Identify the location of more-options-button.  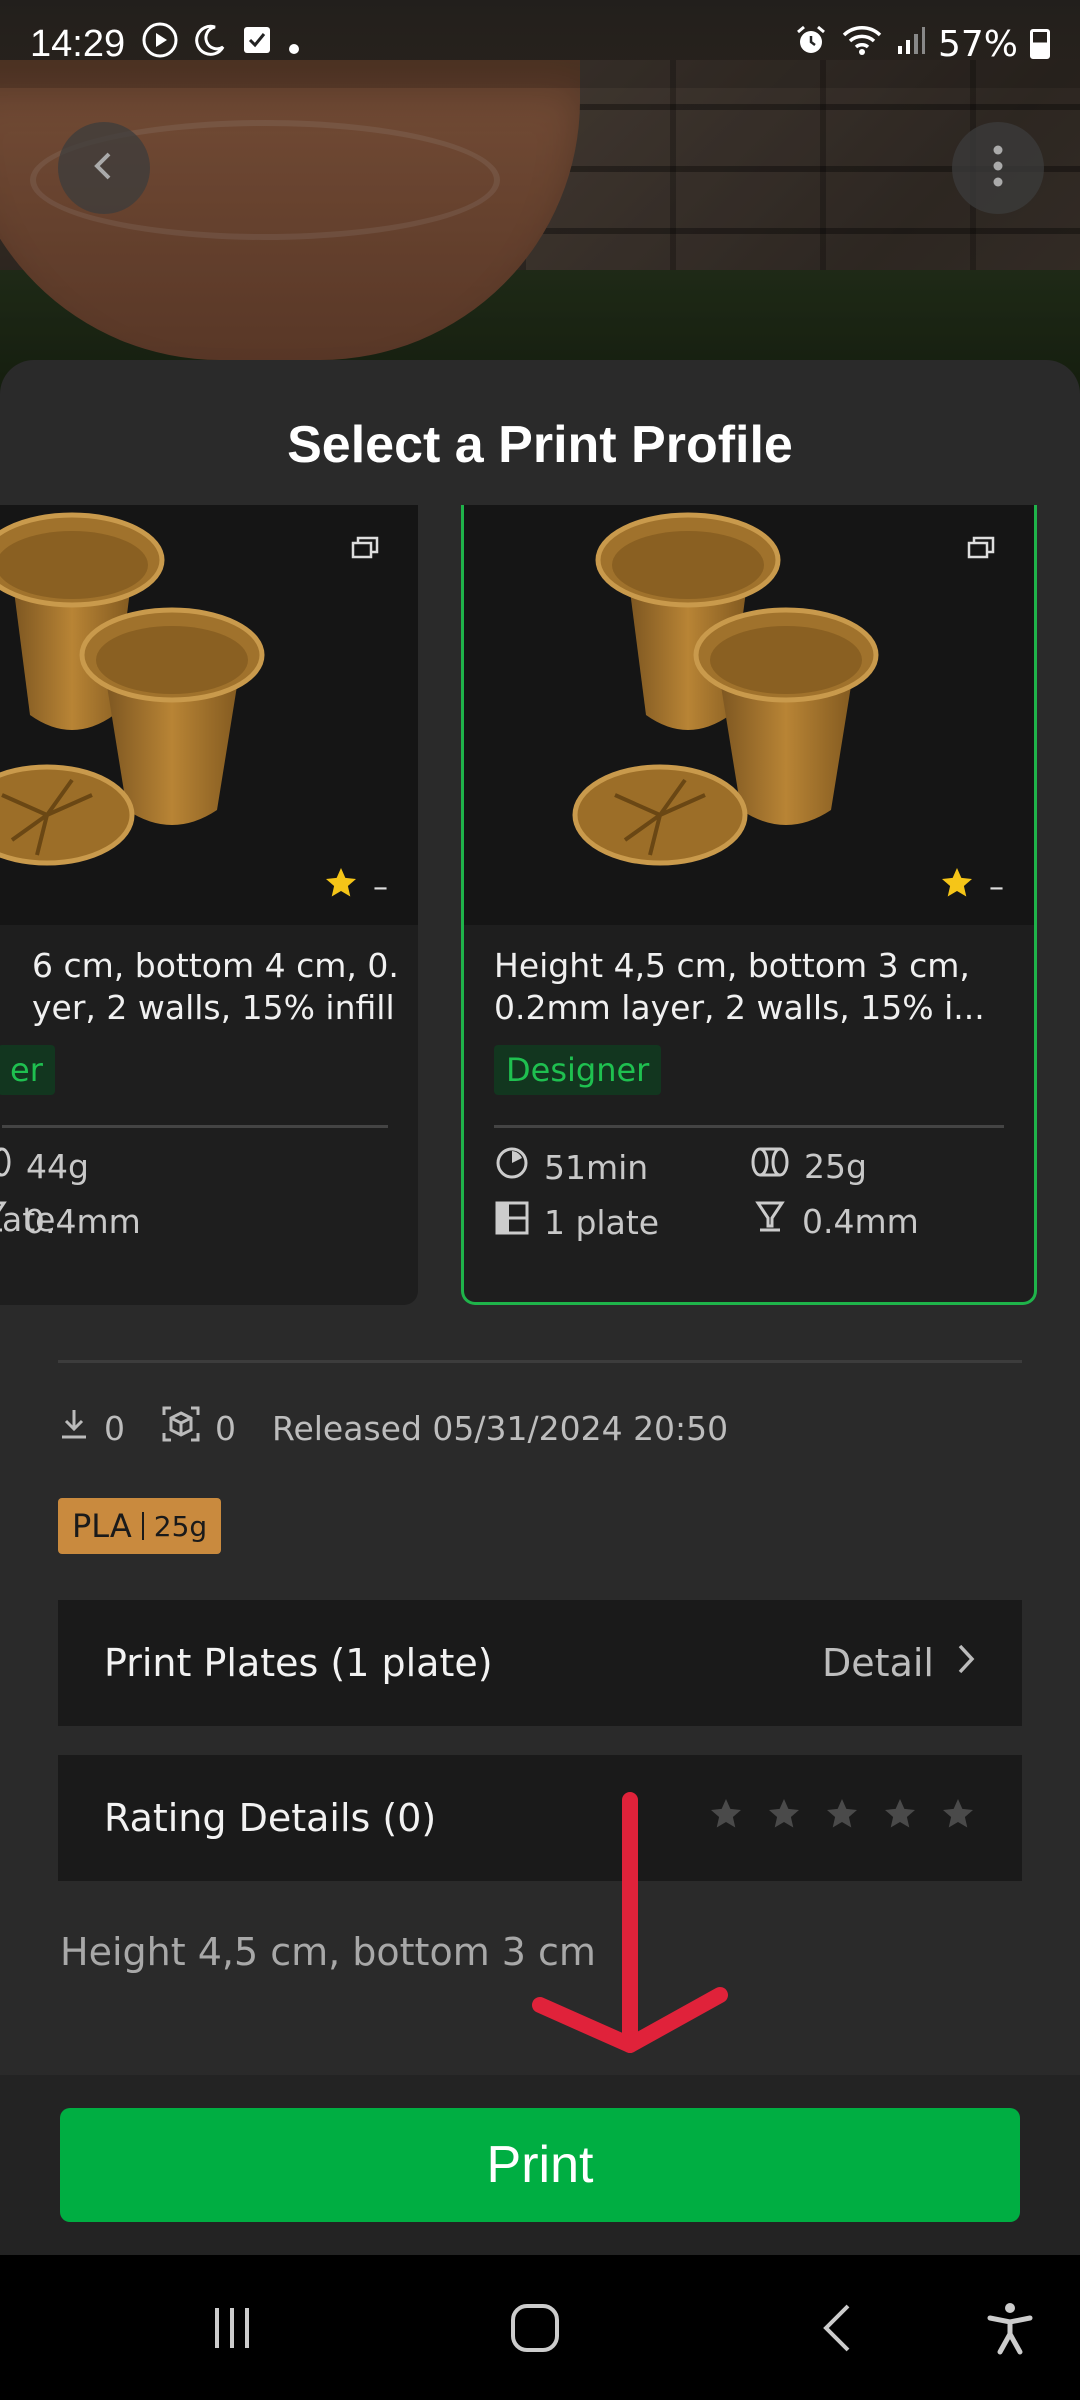
(998, 168).